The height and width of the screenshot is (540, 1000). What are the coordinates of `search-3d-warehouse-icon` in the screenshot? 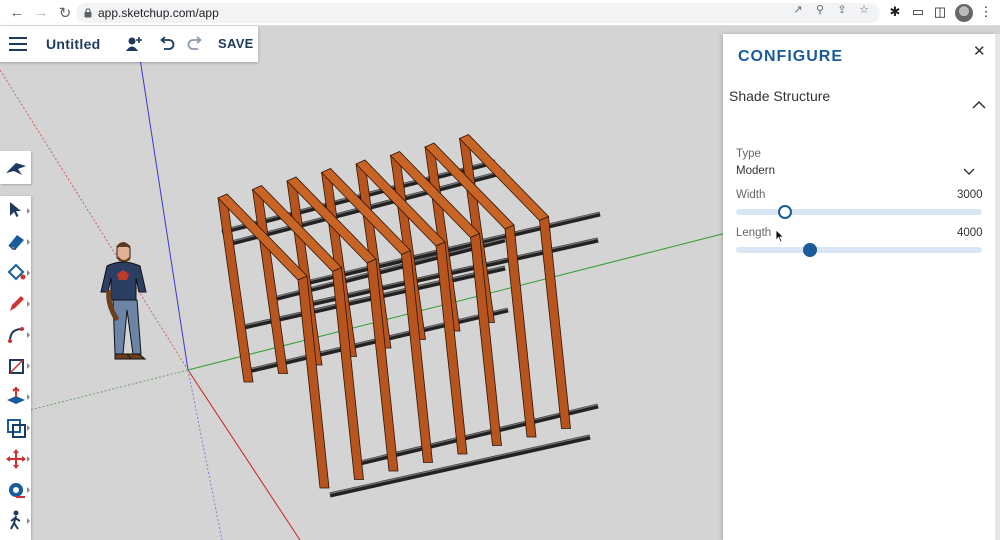 It's located at (16, 169).